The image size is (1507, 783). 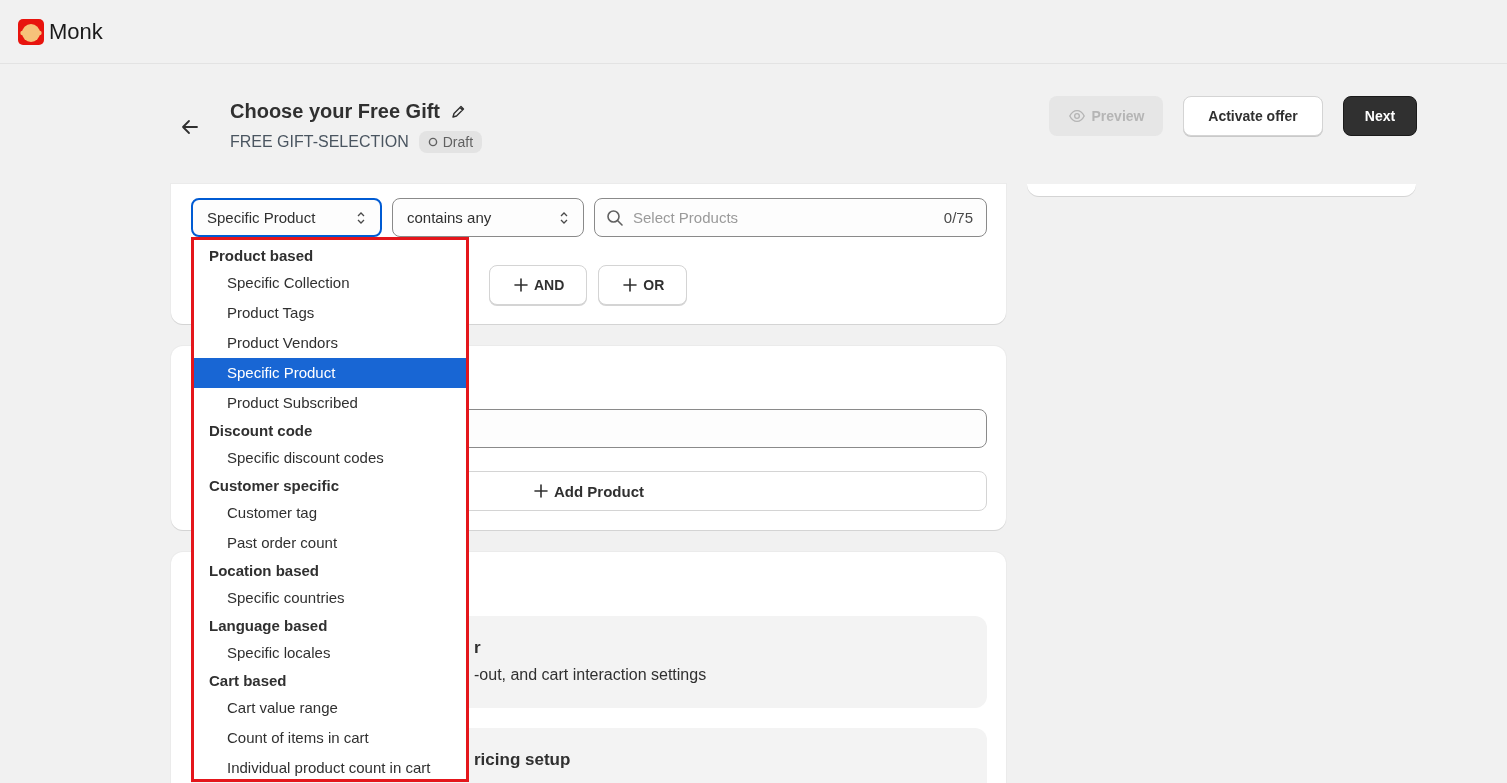 What do you see at coordinates (31, 31) in the screenshot?
I see `monk-logo-icon` at bounding box center [31, 31].